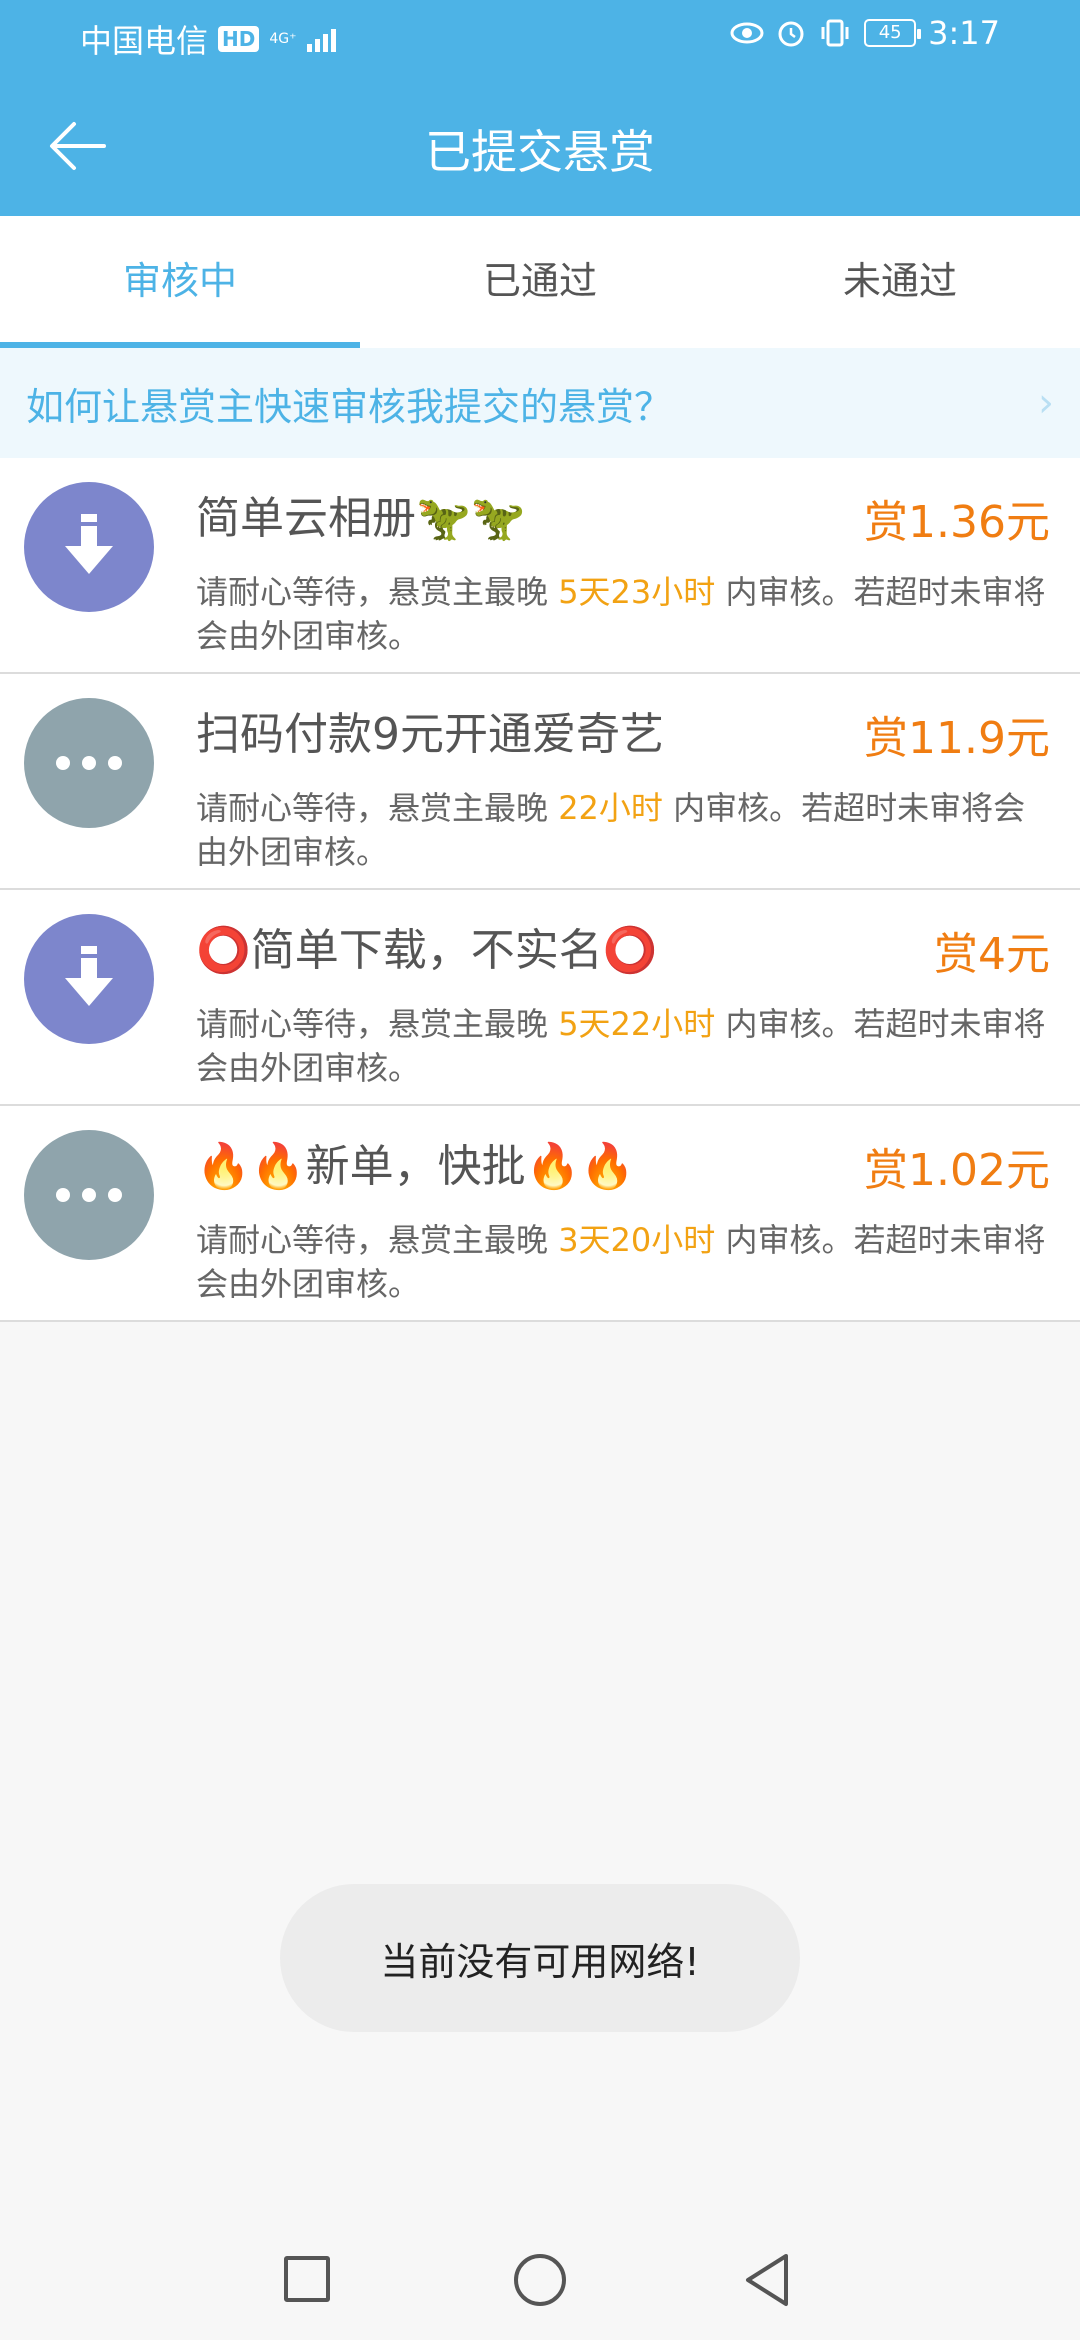 Image resolution: width=1080 pixels, height=2340 pixels. I want to click on hd-badge: HD, so click(239, 39).